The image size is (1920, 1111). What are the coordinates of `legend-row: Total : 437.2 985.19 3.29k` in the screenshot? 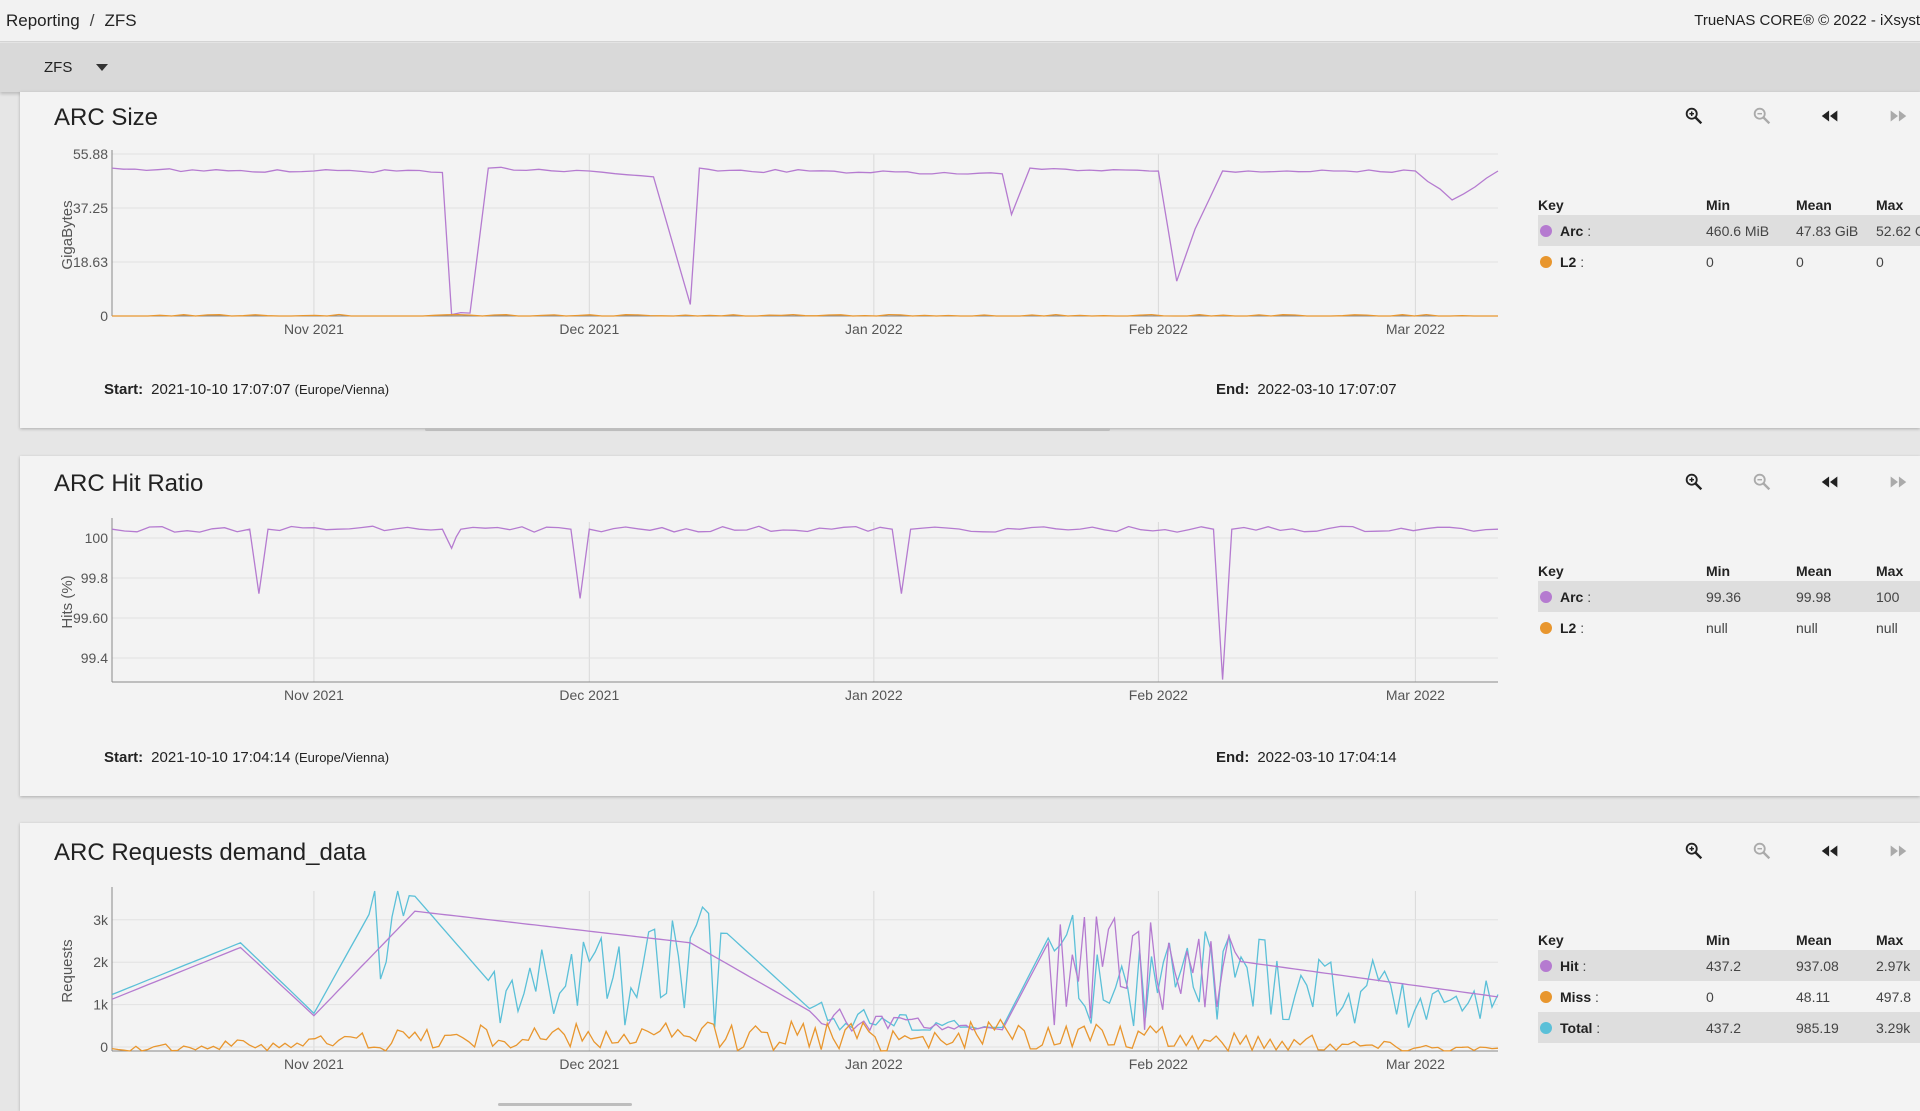 It's located at (1729, 1027).